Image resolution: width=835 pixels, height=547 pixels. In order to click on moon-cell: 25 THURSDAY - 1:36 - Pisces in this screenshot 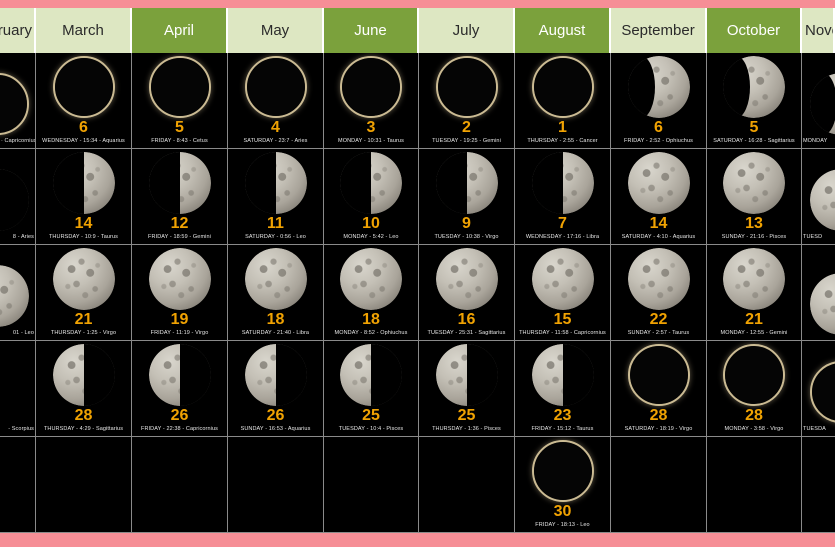, I will do `click(466, 389)`.